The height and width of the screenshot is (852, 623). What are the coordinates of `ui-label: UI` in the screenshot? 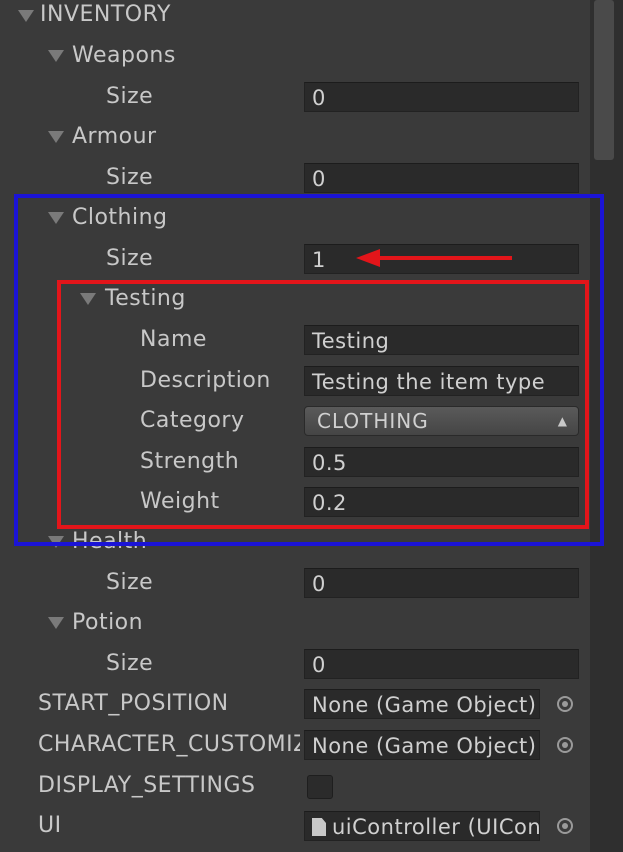 It's located at (50, 825).